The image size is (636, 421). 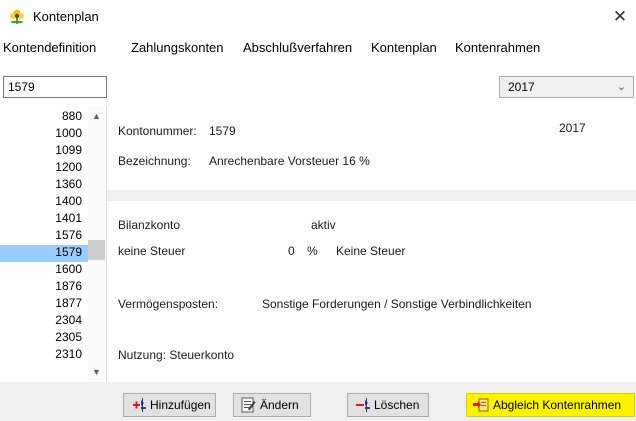 I want to click on delete-icon, so click(x=363, y=405).